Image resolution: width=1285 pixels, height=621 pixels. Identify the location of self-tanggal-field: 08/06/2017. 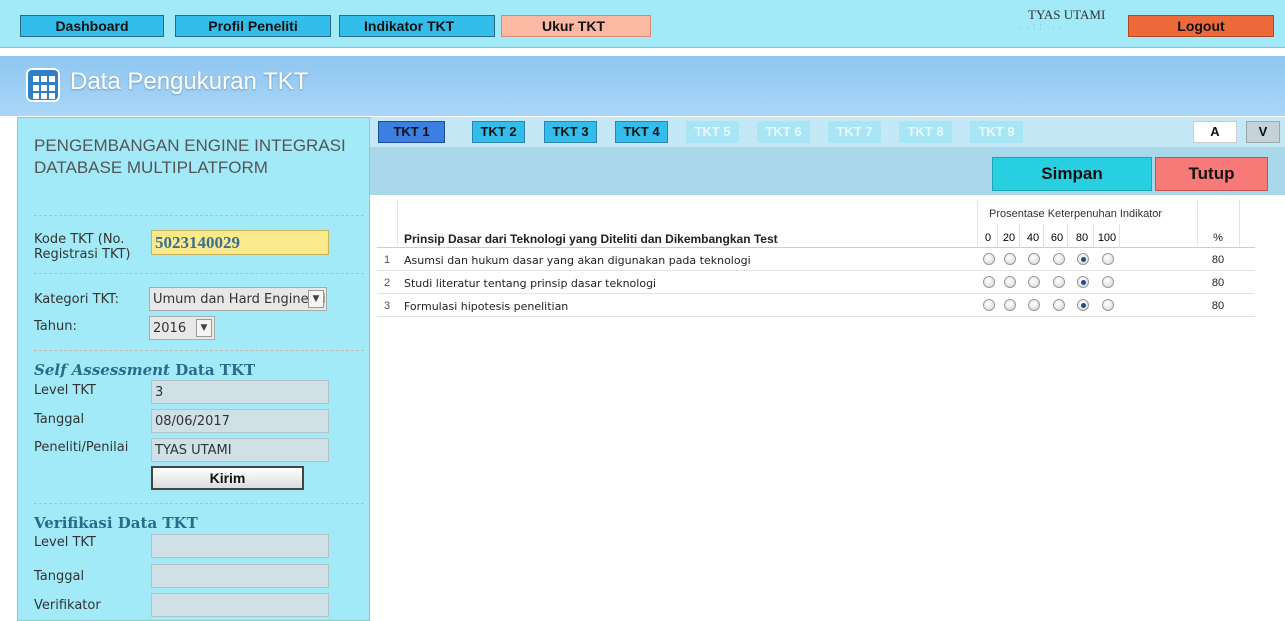
(240, 421).